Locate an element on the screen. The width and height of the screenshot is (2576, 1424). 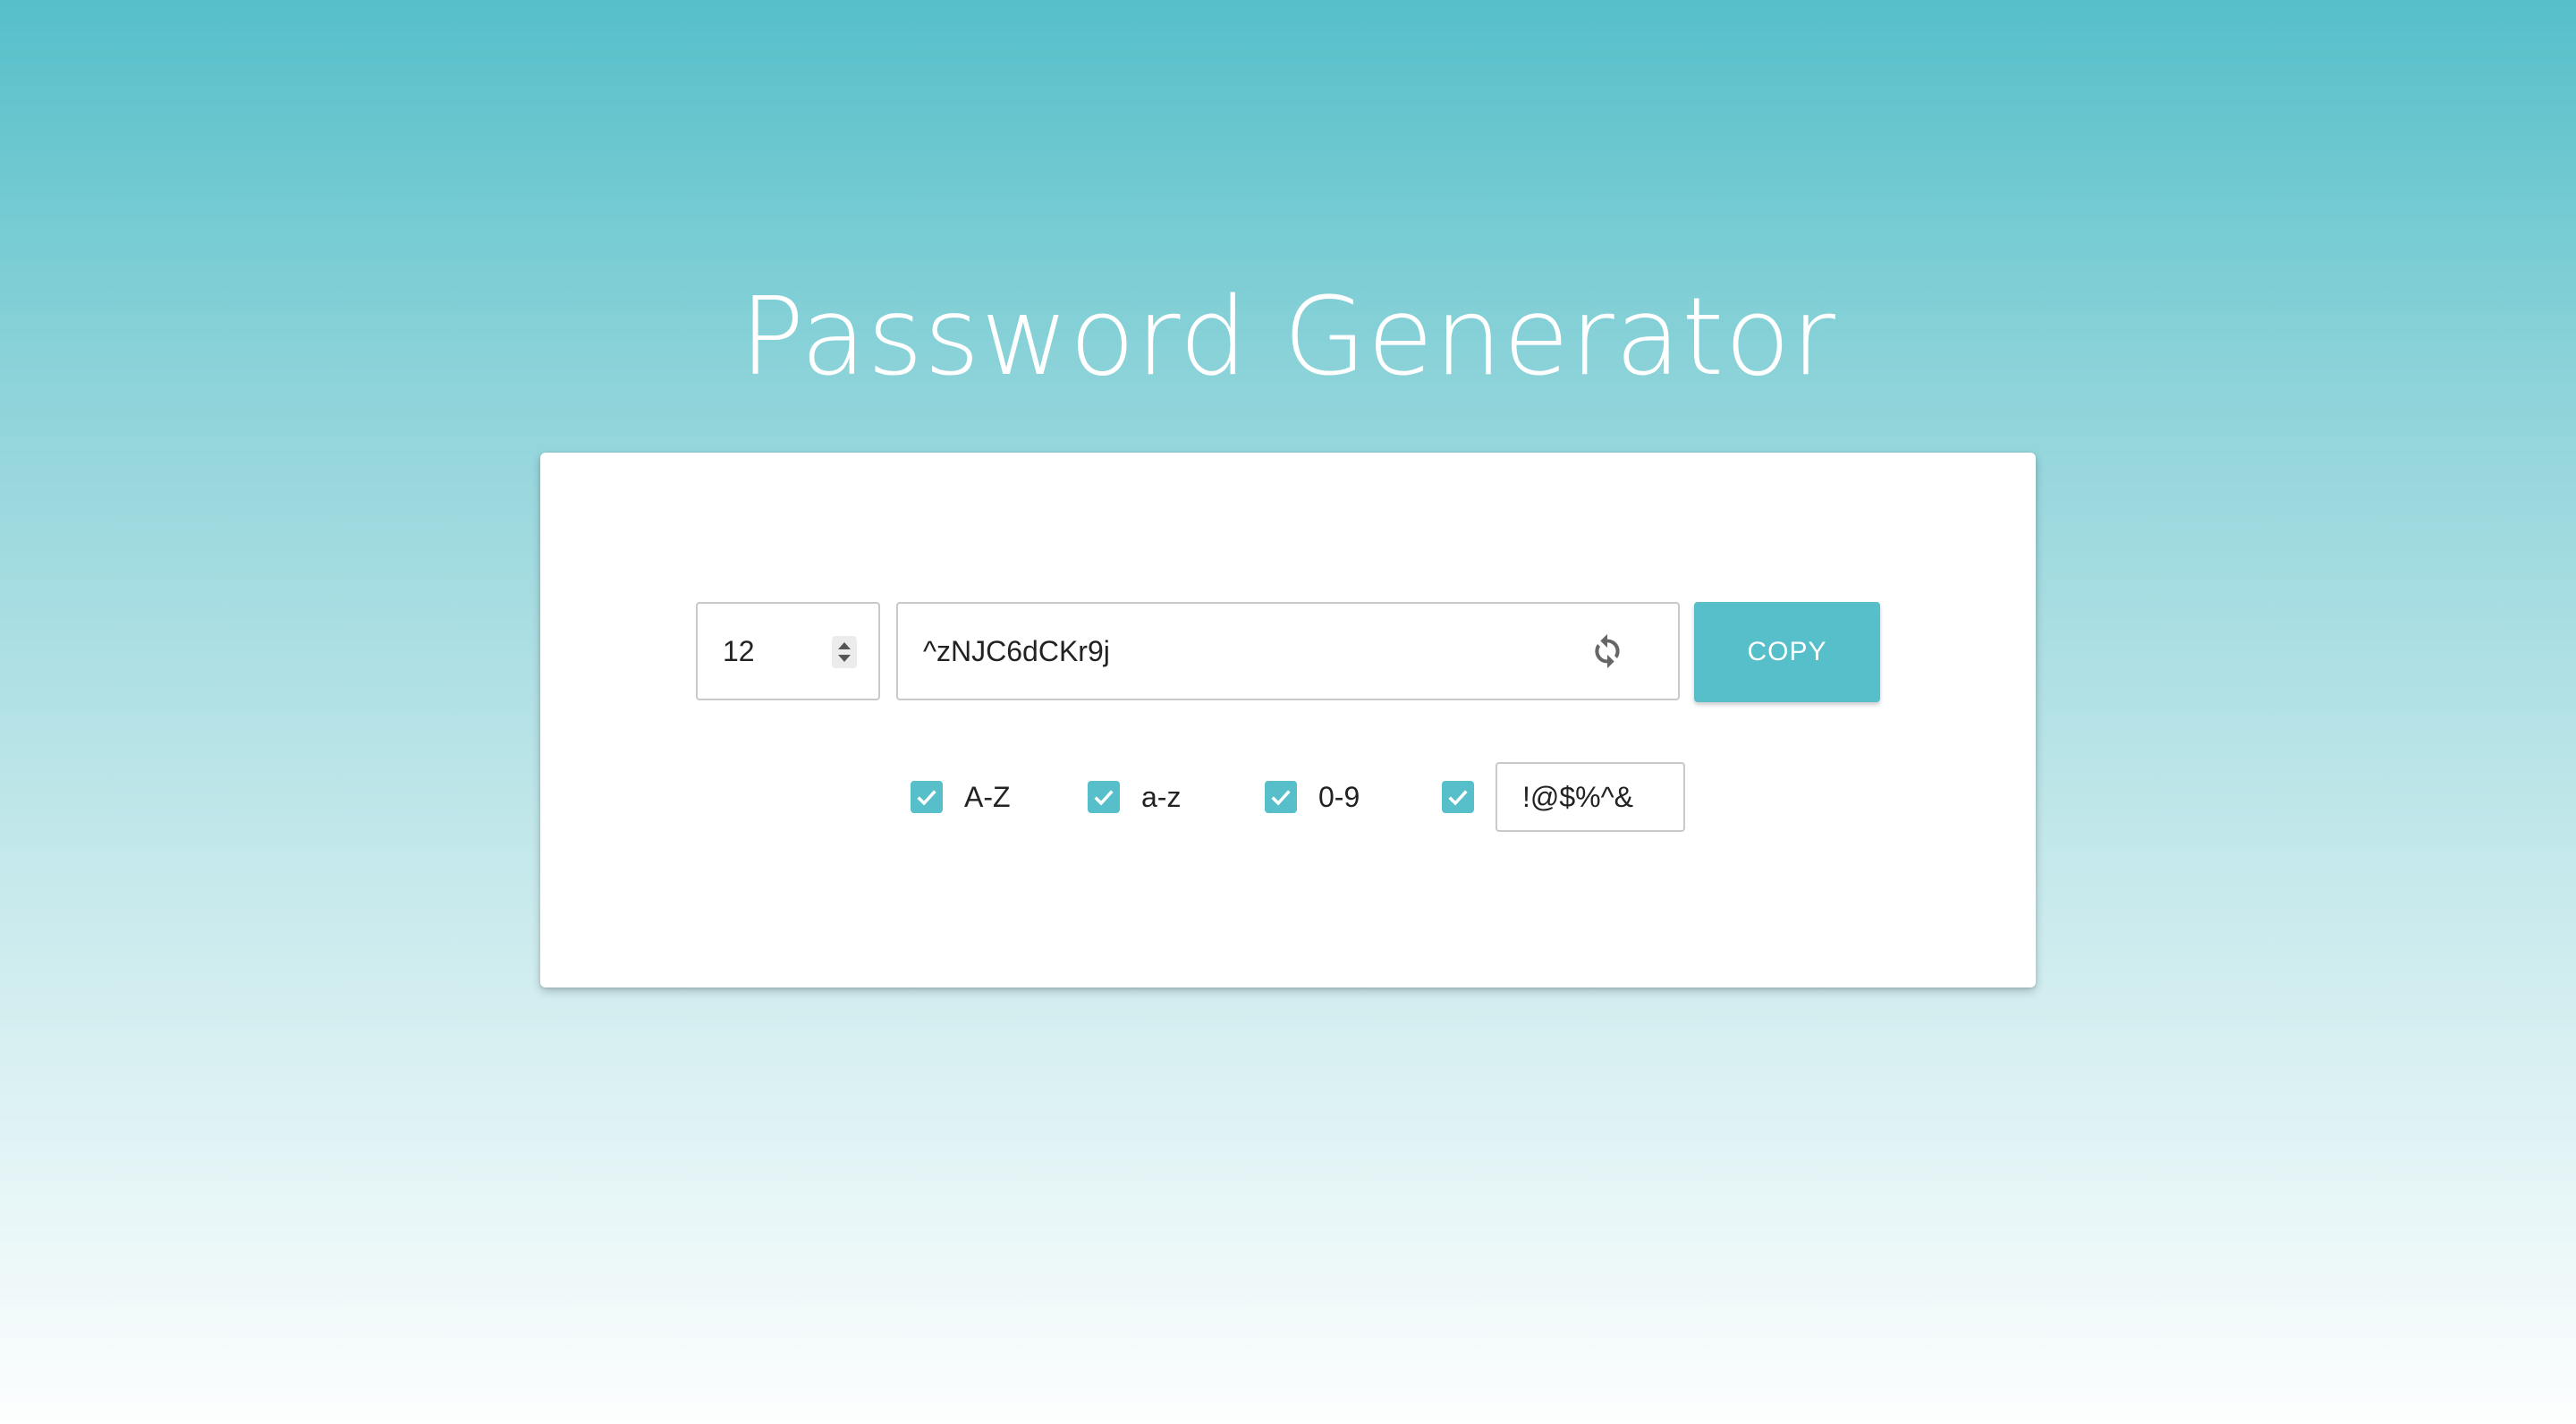
uppercase-checkbox is located at coordinates (927, 797).